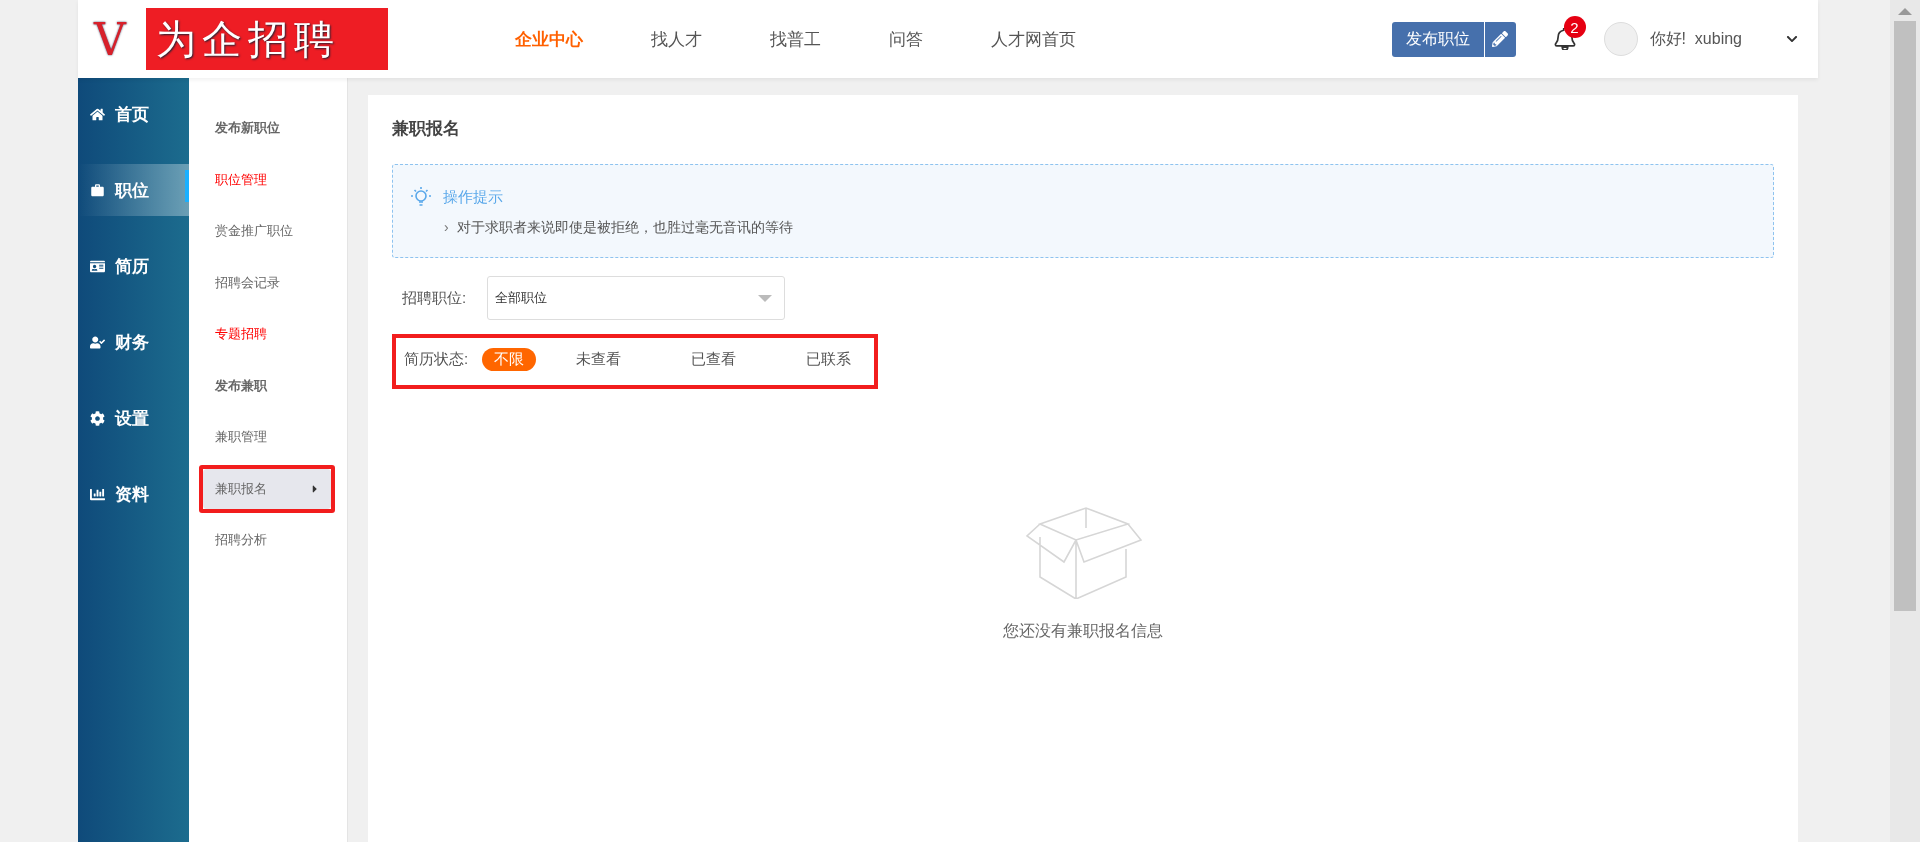 The width and height of the screenshot is (1920, 842). What do you see at coordinates (97, 494) in the screenshot?
I see `bar-chart-icon` at bounding box center [97, 494].